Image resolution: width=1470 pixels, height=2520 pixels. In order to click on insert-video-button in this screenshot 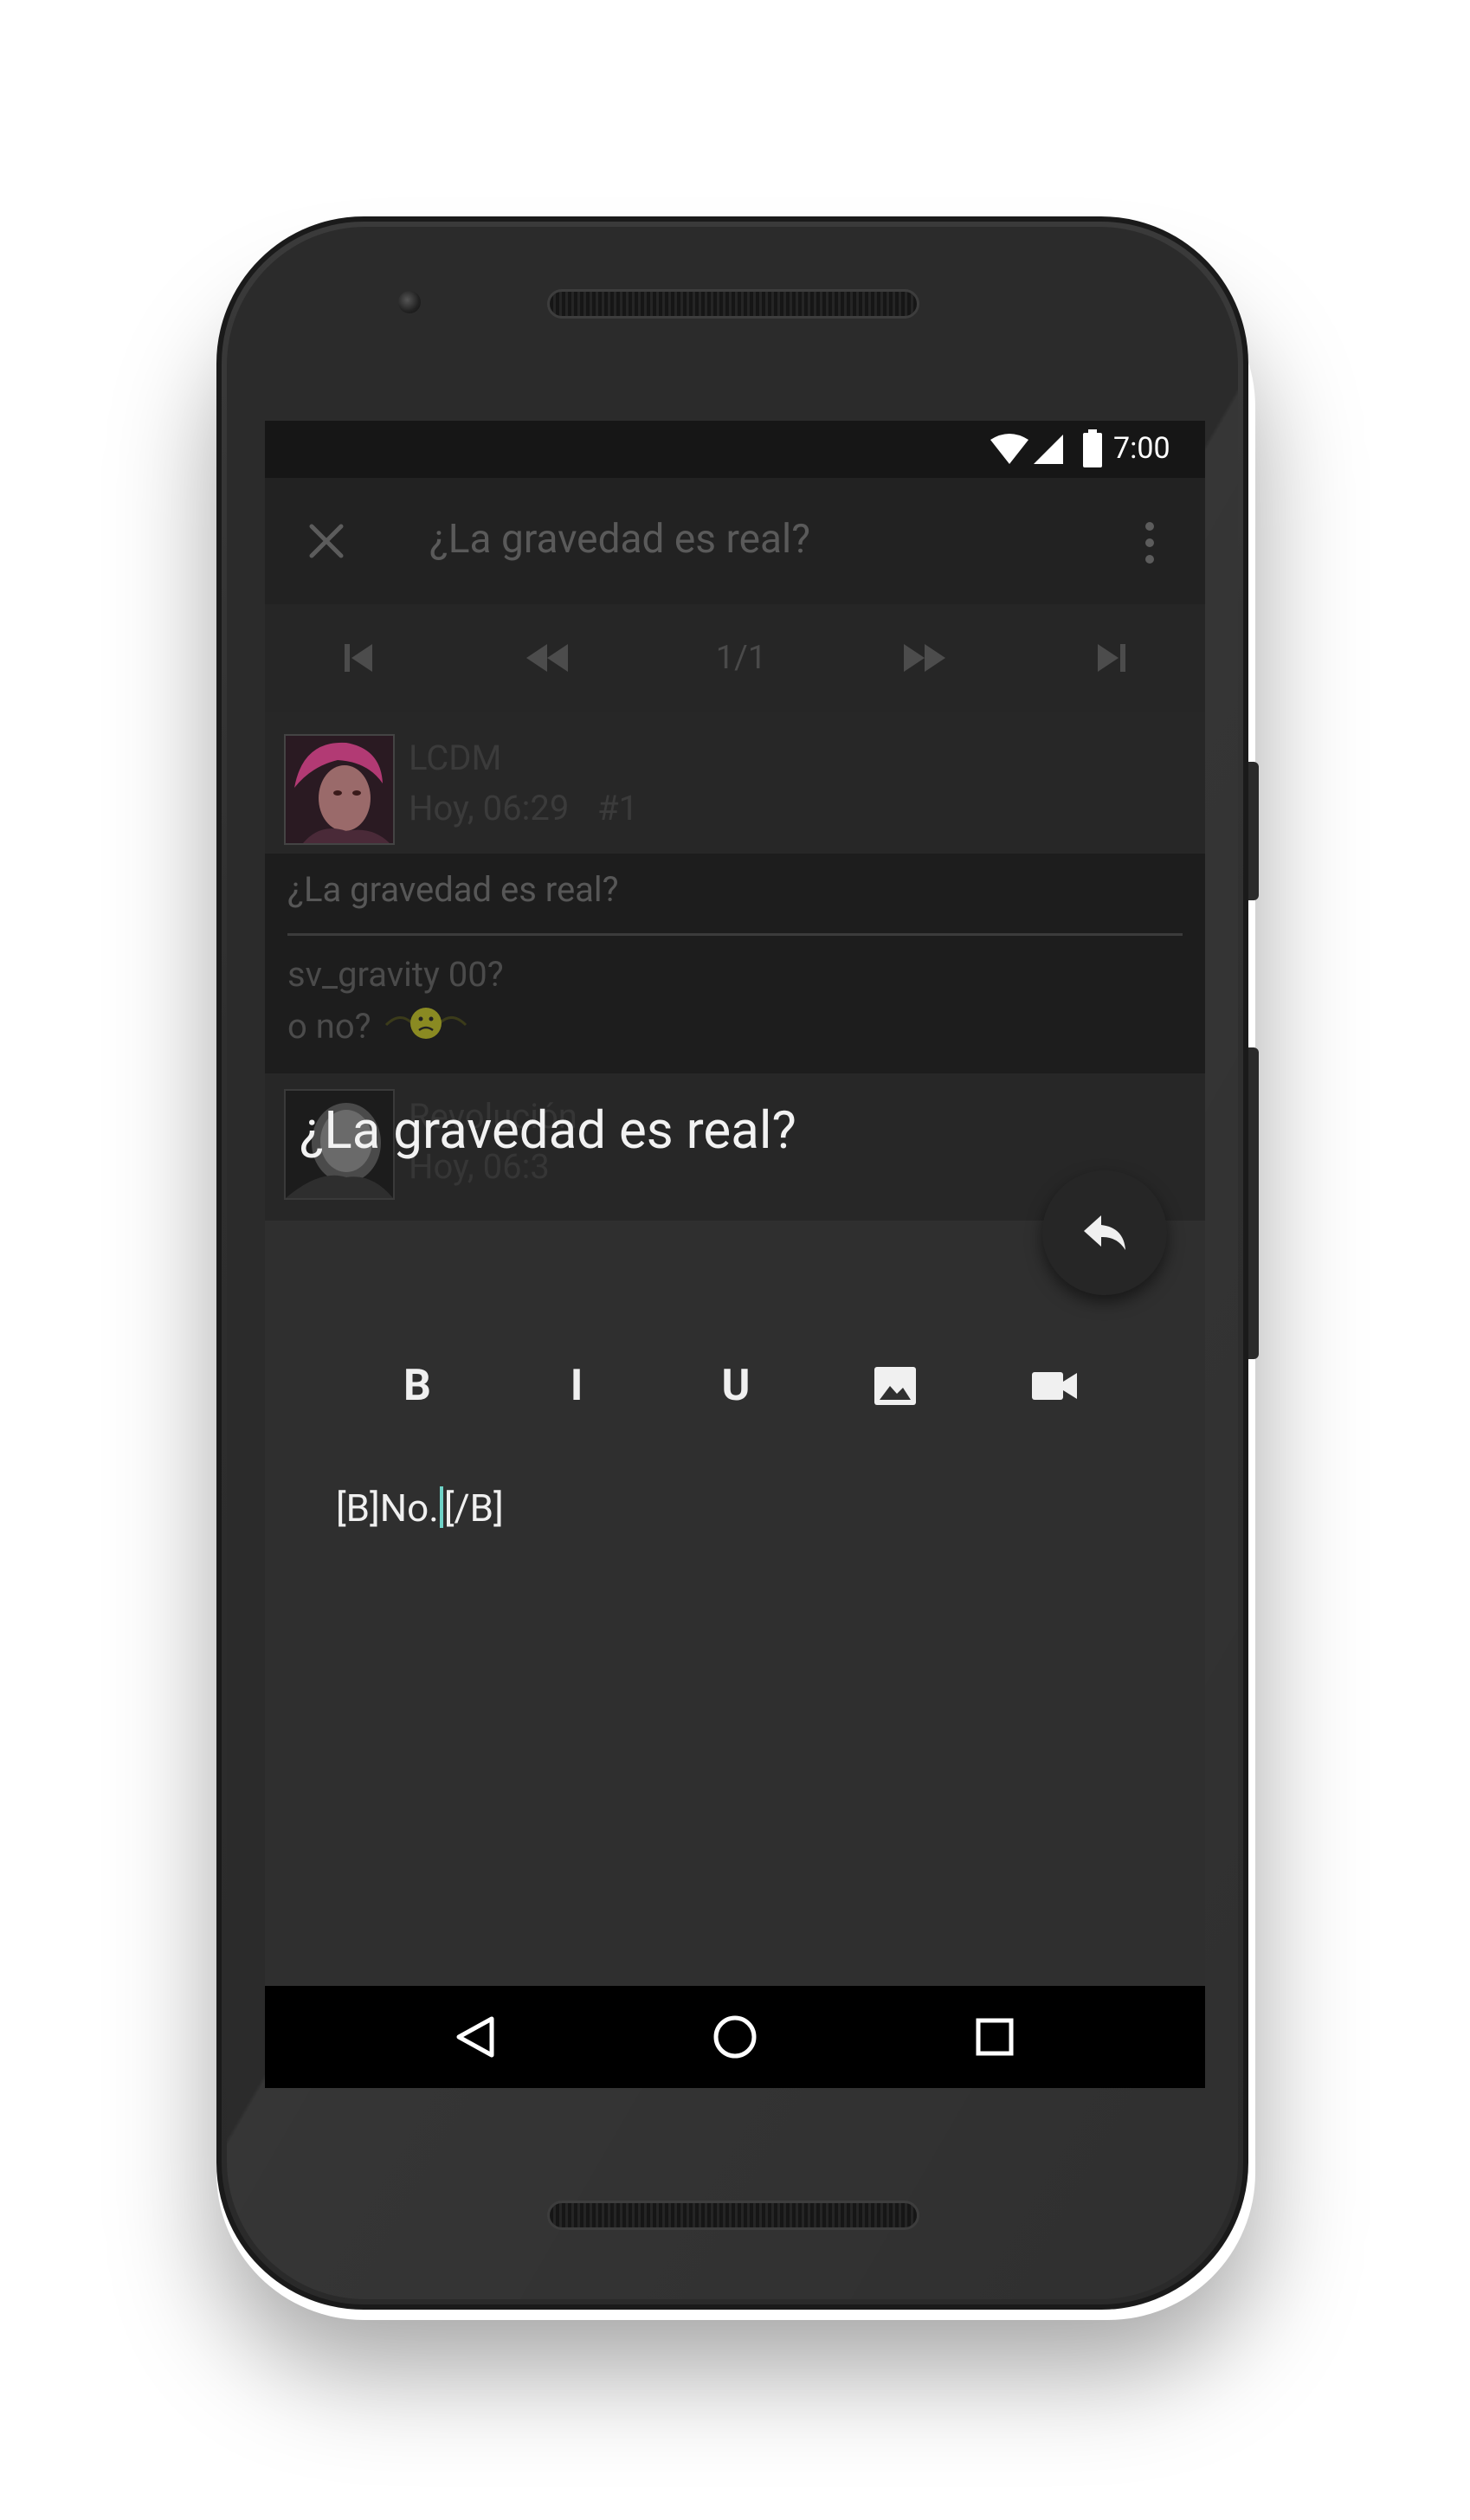, I will do `click(1054, 1386)`.